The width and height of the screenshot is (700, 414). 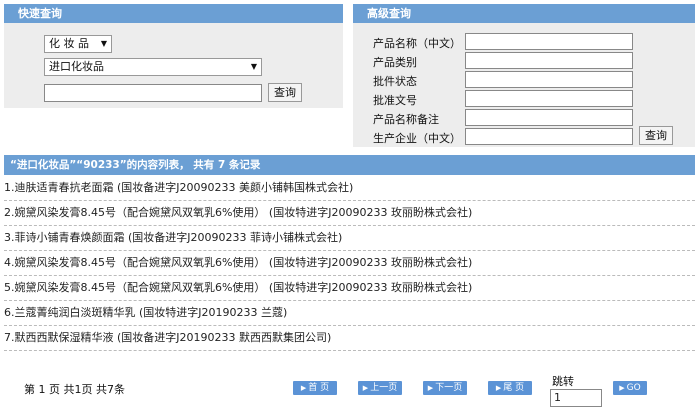 I want to click on list-item: 3.菲诗小铺青春焕颜面霜 (国妆备进字J20090233 菲诗小铺株式会社), so click(x=349, y=238).